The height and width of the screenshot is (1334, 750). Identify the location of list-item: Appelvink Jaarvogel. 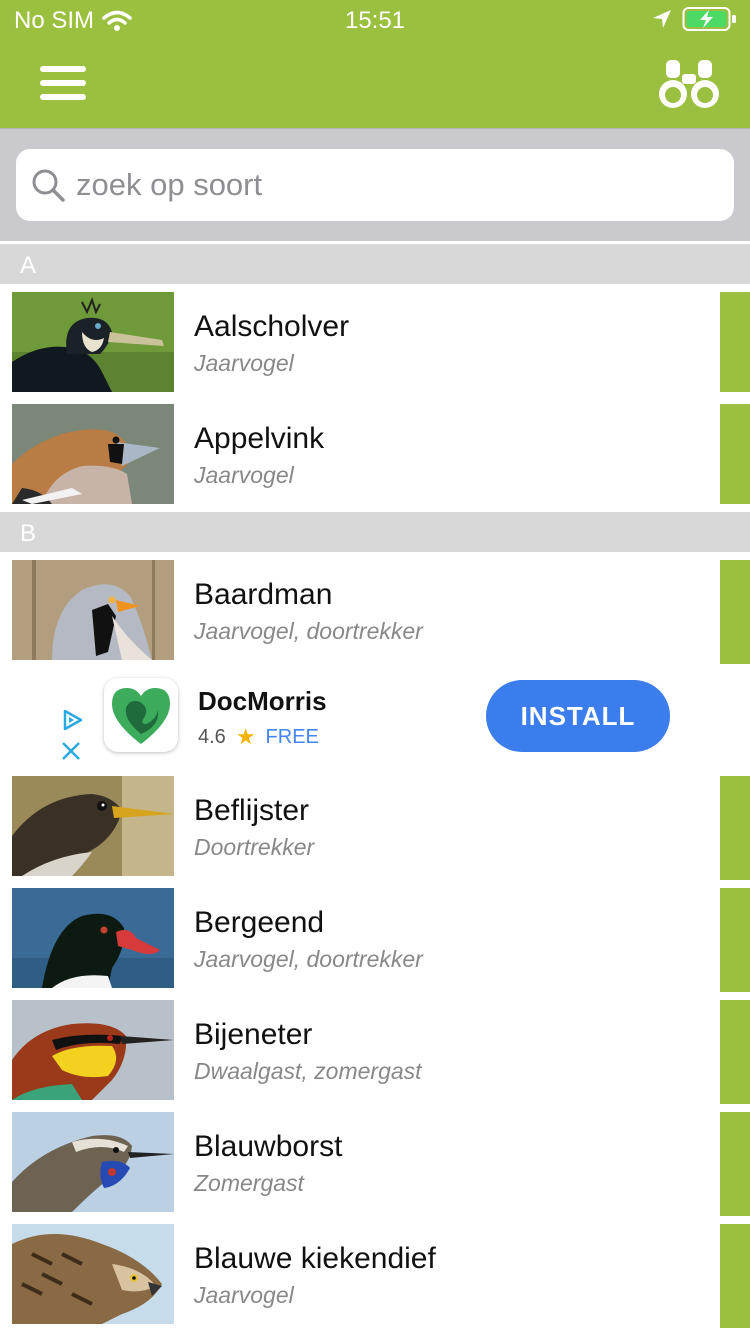
(375, 454).